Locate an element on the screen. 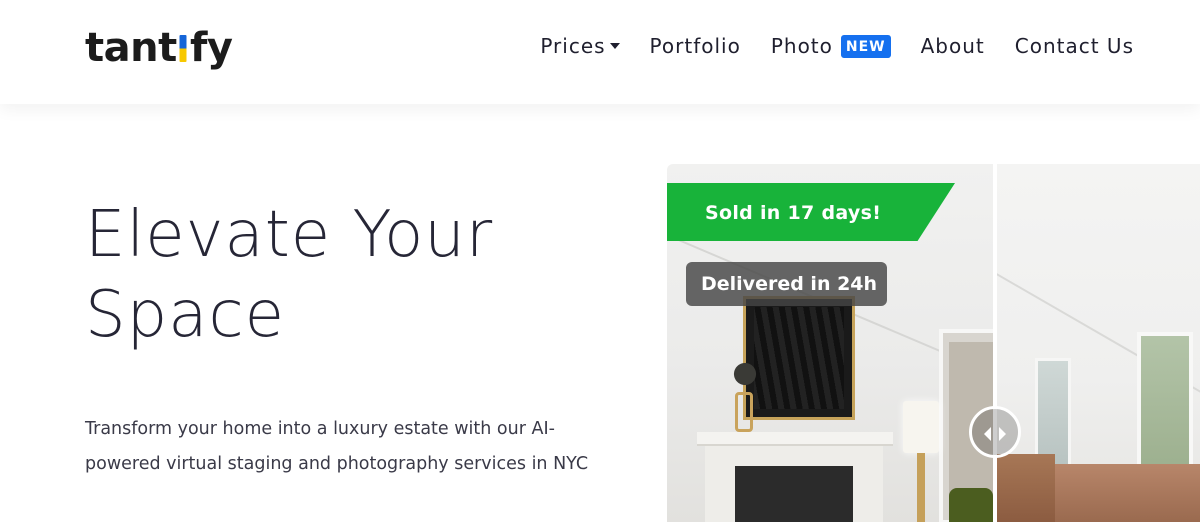 The image size is (1200, 522). hero-title-line1: Elevate Your is located at coordinates (289, 235).